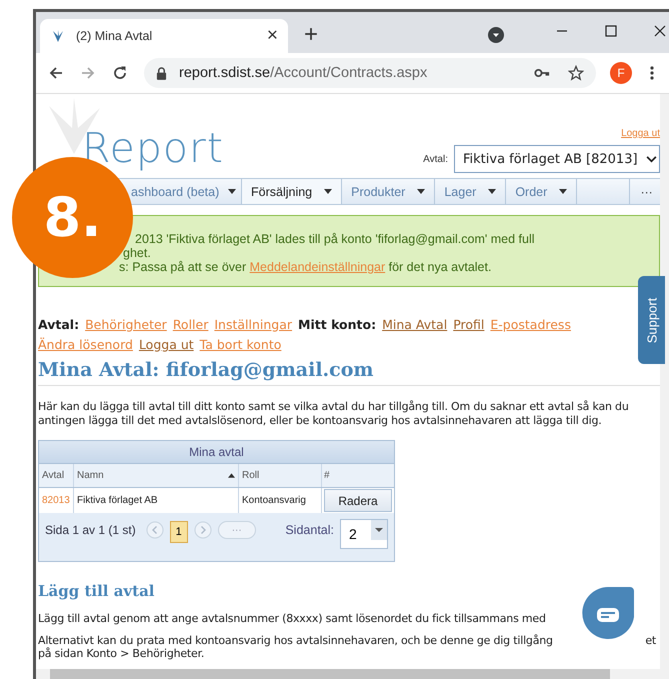 This screenshot has height=679, width=669. What do you see at coordinates (640, 133) in the screenshot?
I see `logout-link: Logga ut` at bounding box center [640, 133].